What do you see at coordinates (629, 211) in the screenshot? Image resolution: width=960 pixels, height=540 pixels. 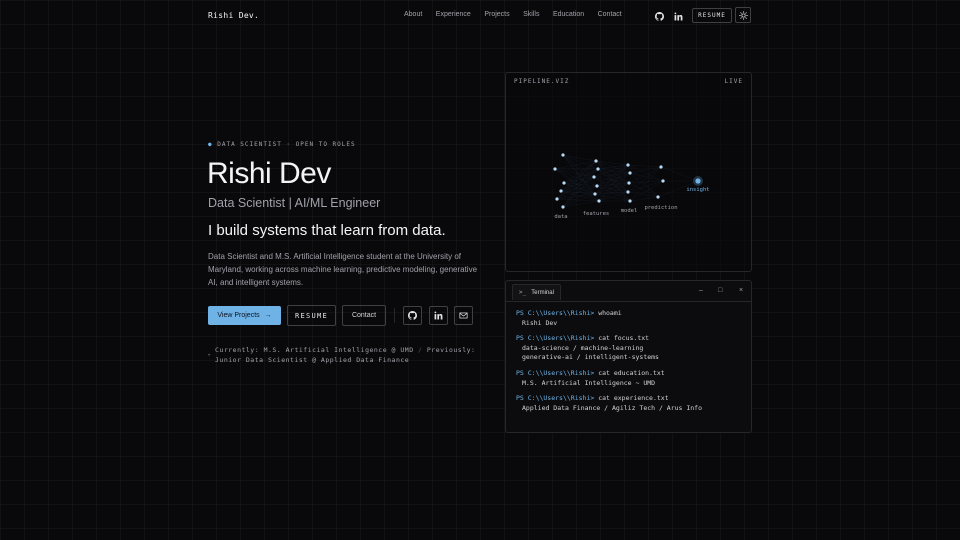 I see `stage-label-model: model` at bounding box center [629, 211].